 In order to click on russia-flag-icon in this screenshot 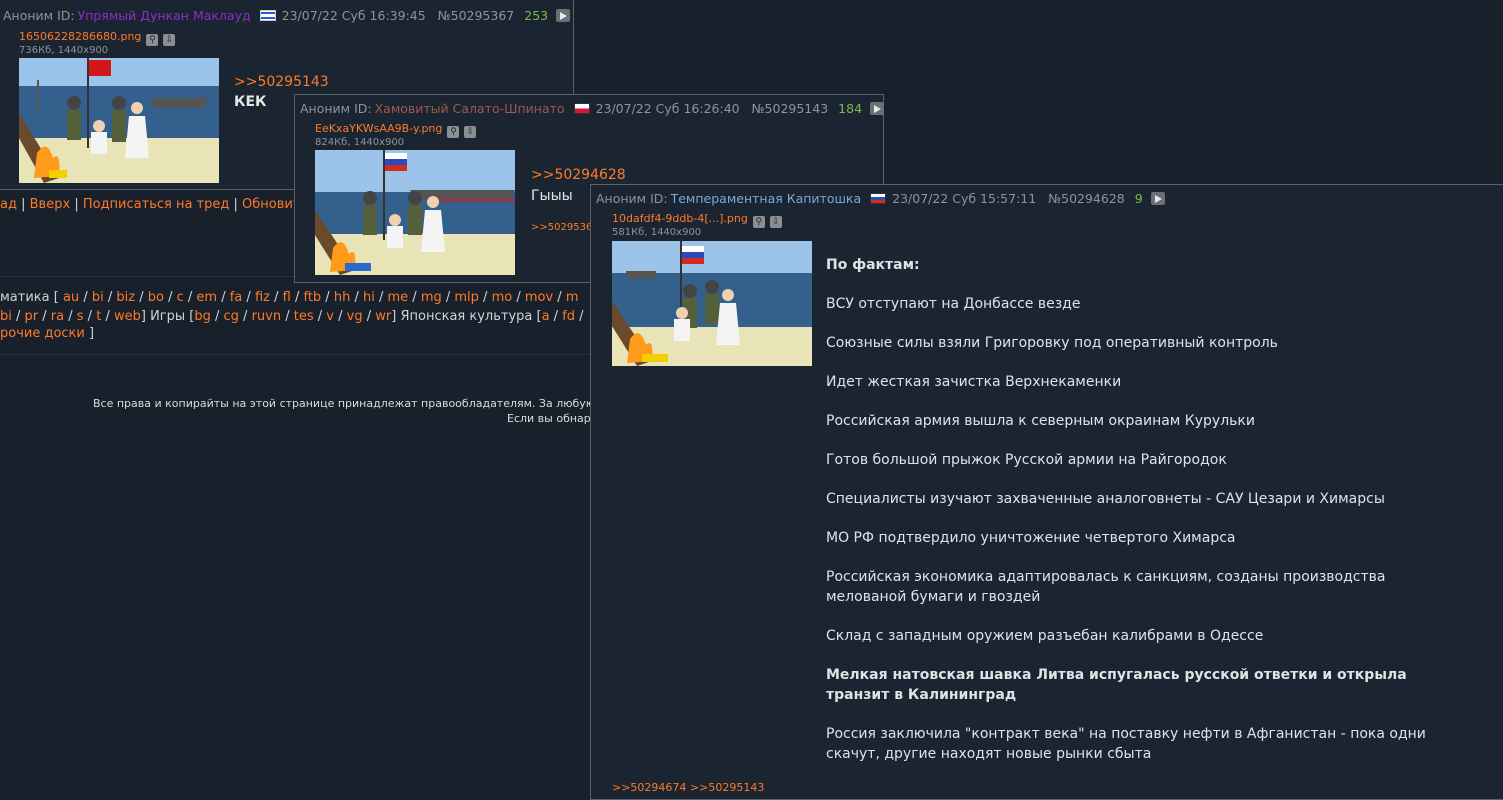, I will do `click(878, 198)`.